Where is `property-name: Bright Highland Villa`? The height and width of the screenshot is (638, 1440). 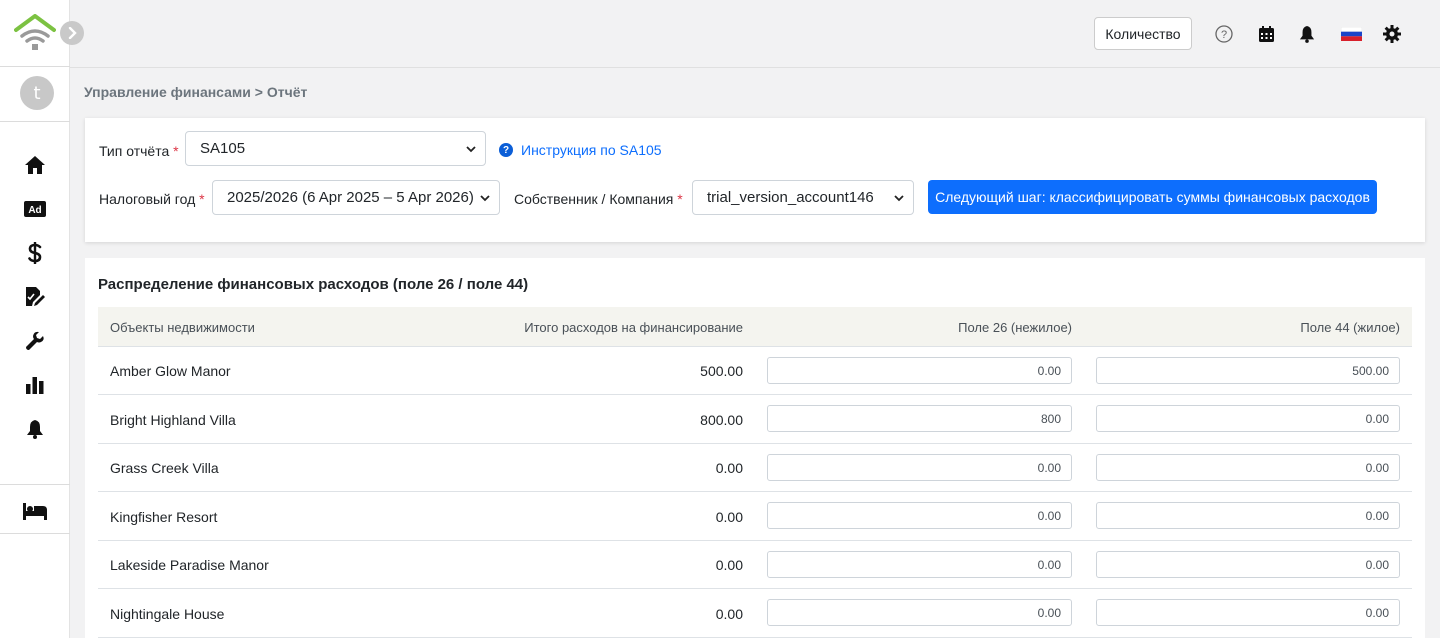 property-name: Bright Highland Villa is located at coordinates (173, 420).